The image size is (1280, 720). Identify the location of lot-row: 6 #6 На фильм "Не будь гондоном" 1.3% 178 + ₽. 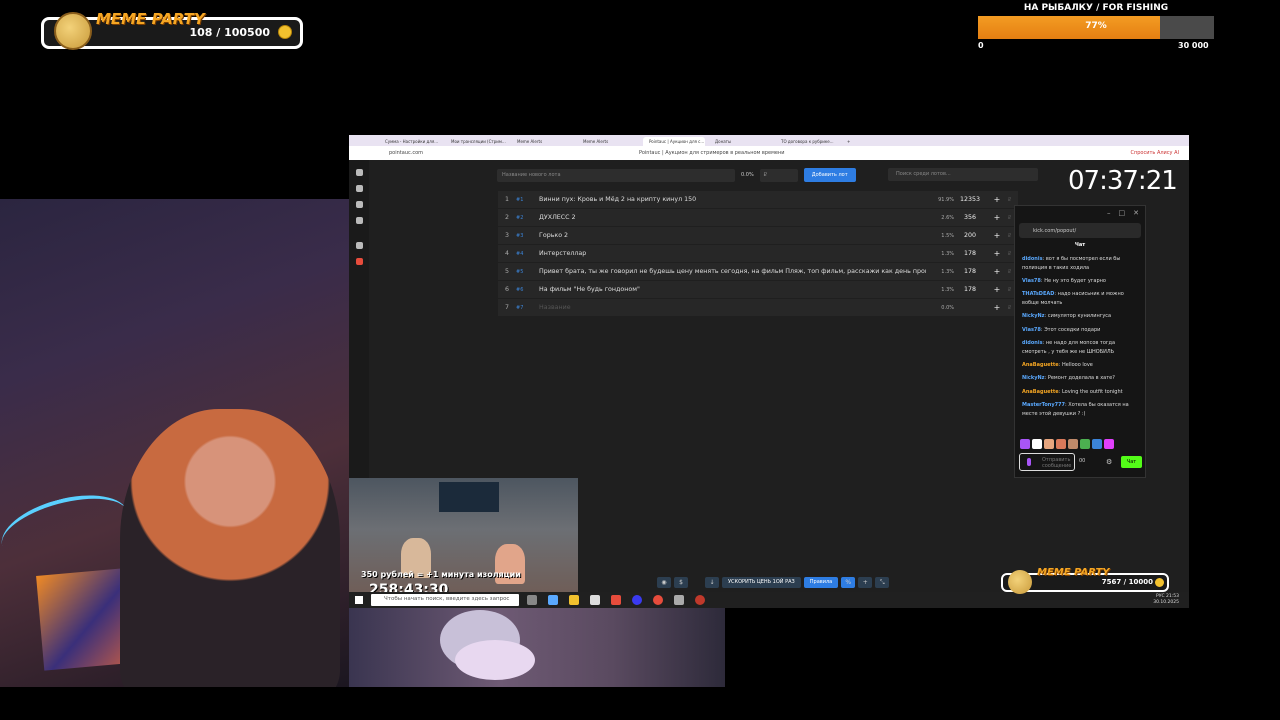
(758, 289).